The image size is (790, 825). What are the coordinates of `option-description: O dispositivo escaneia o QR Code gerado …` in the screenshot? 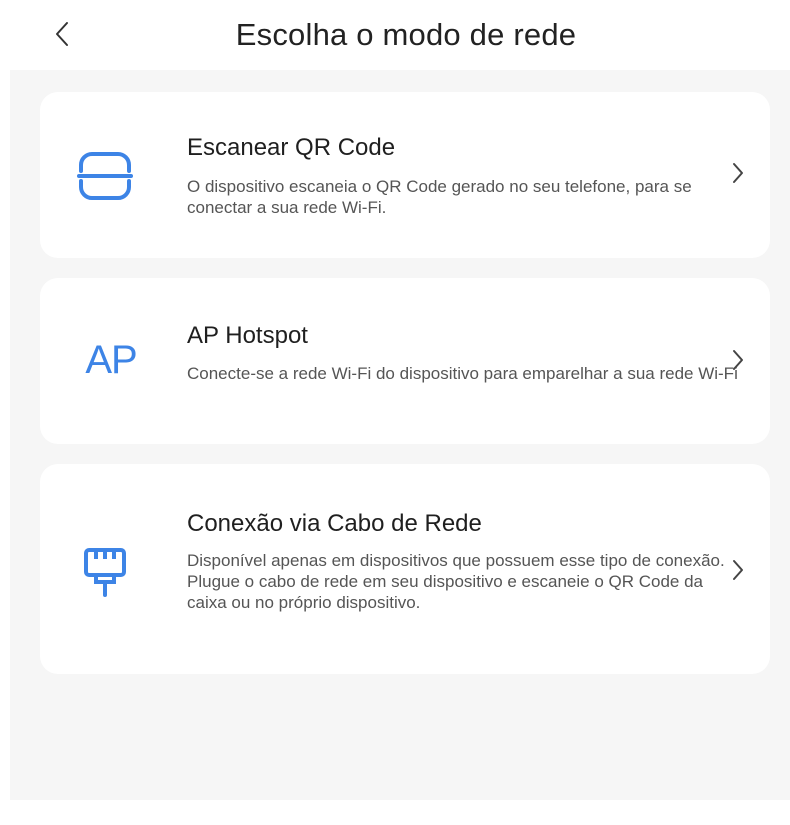 It's located at (439, 197).